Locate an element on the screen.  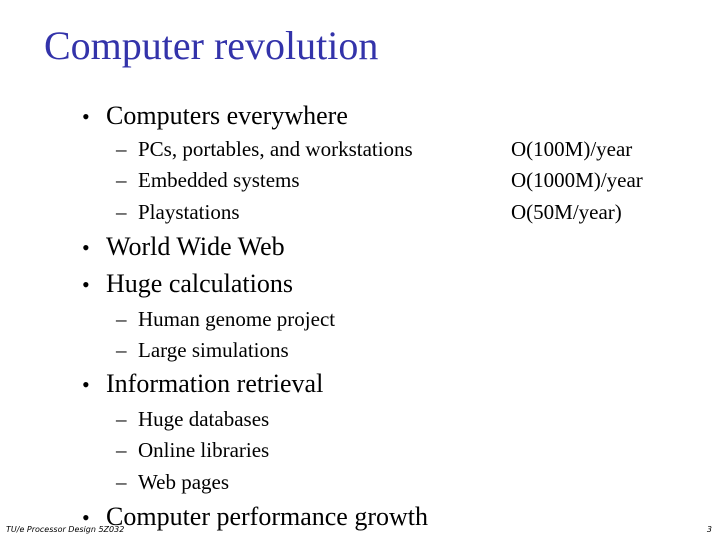
sub-bullet-item: – Human genome project is located at coordinates (225, 319).